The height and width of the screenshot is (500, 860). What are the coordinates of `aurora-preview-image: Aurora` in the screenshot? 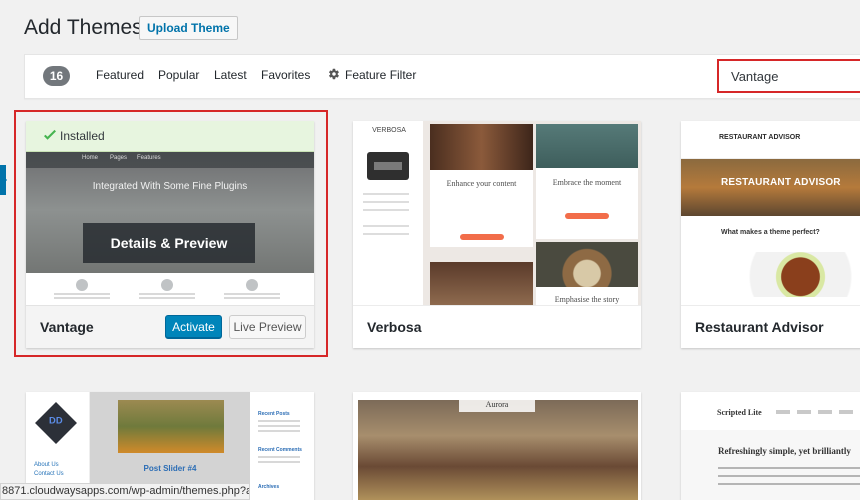 It's located at (497, 446).